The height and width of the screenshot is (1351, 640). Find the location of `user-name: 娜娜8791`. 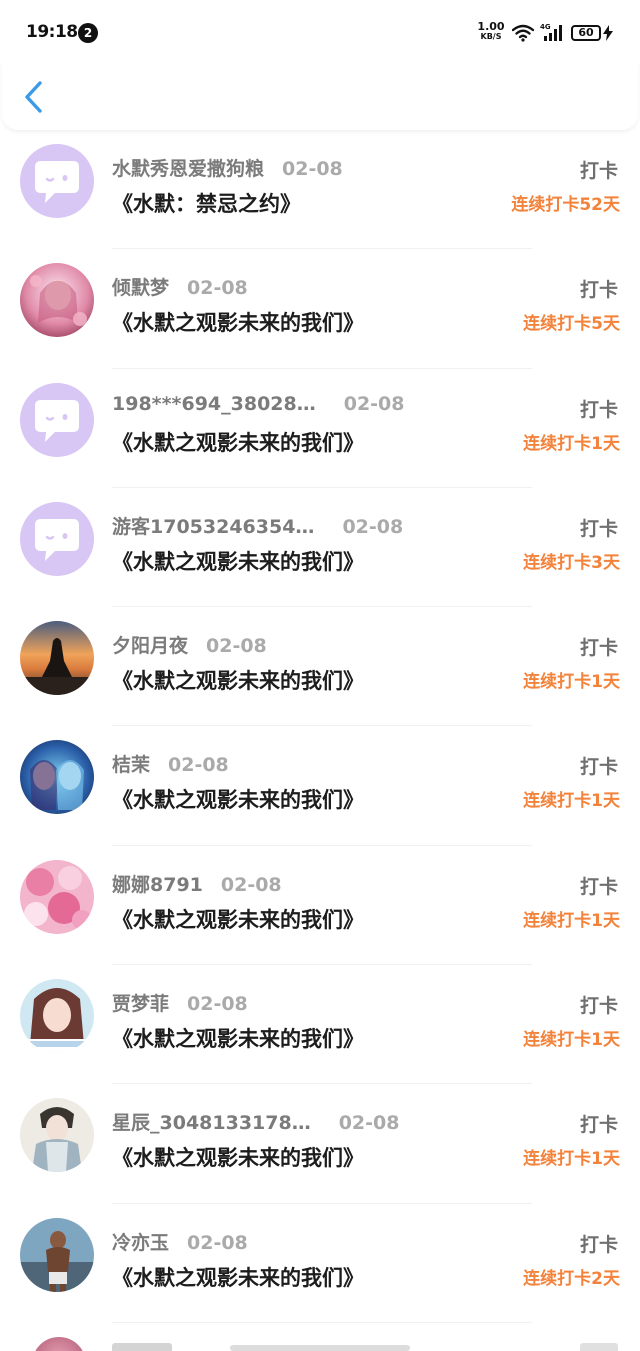

user-name: 娜娜8791 is located at coordinates (157, 885).